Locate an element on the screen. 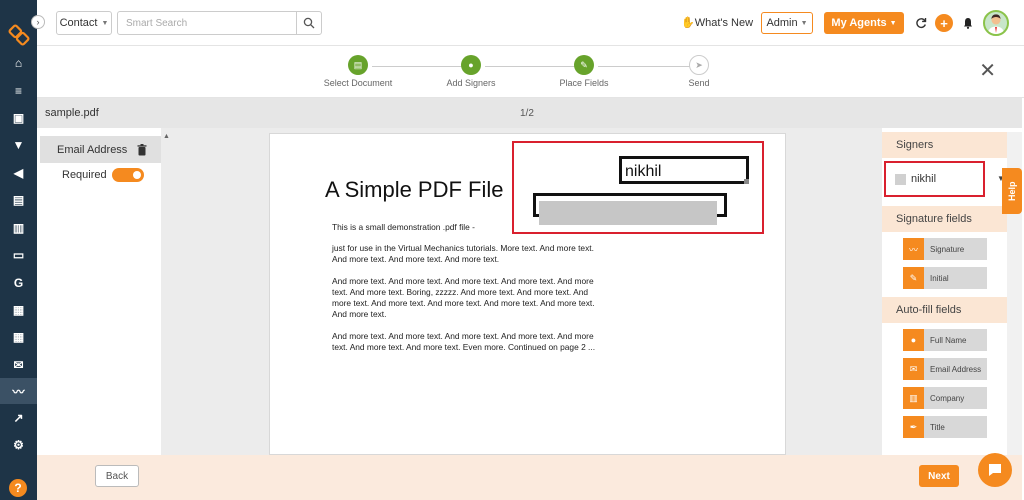 The image size is (1024, 500). document-icon: ▤ is located at coordinates (18, 200).